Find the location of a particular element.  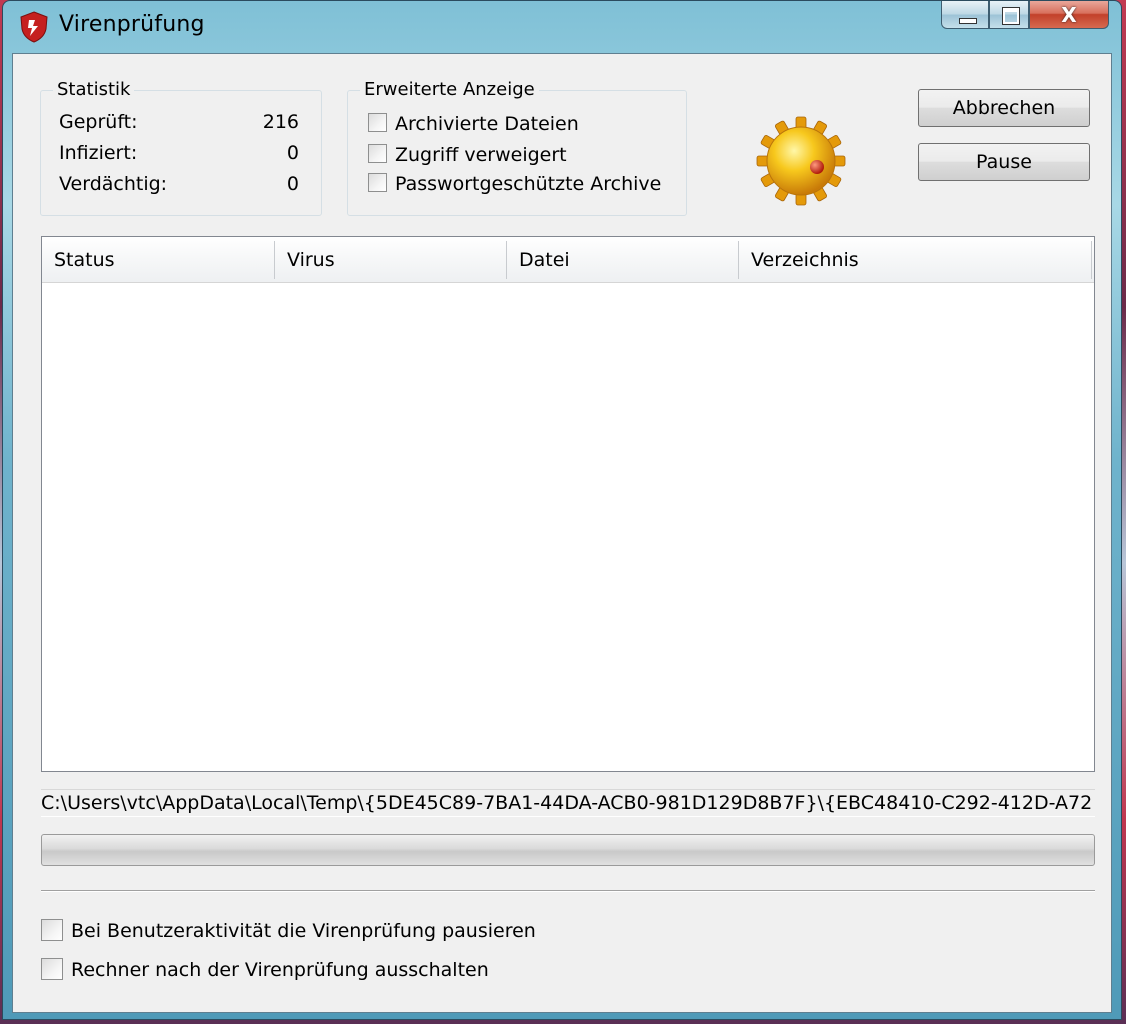

title-bar: Virenprüfung X is located at coordinates (562, 27).